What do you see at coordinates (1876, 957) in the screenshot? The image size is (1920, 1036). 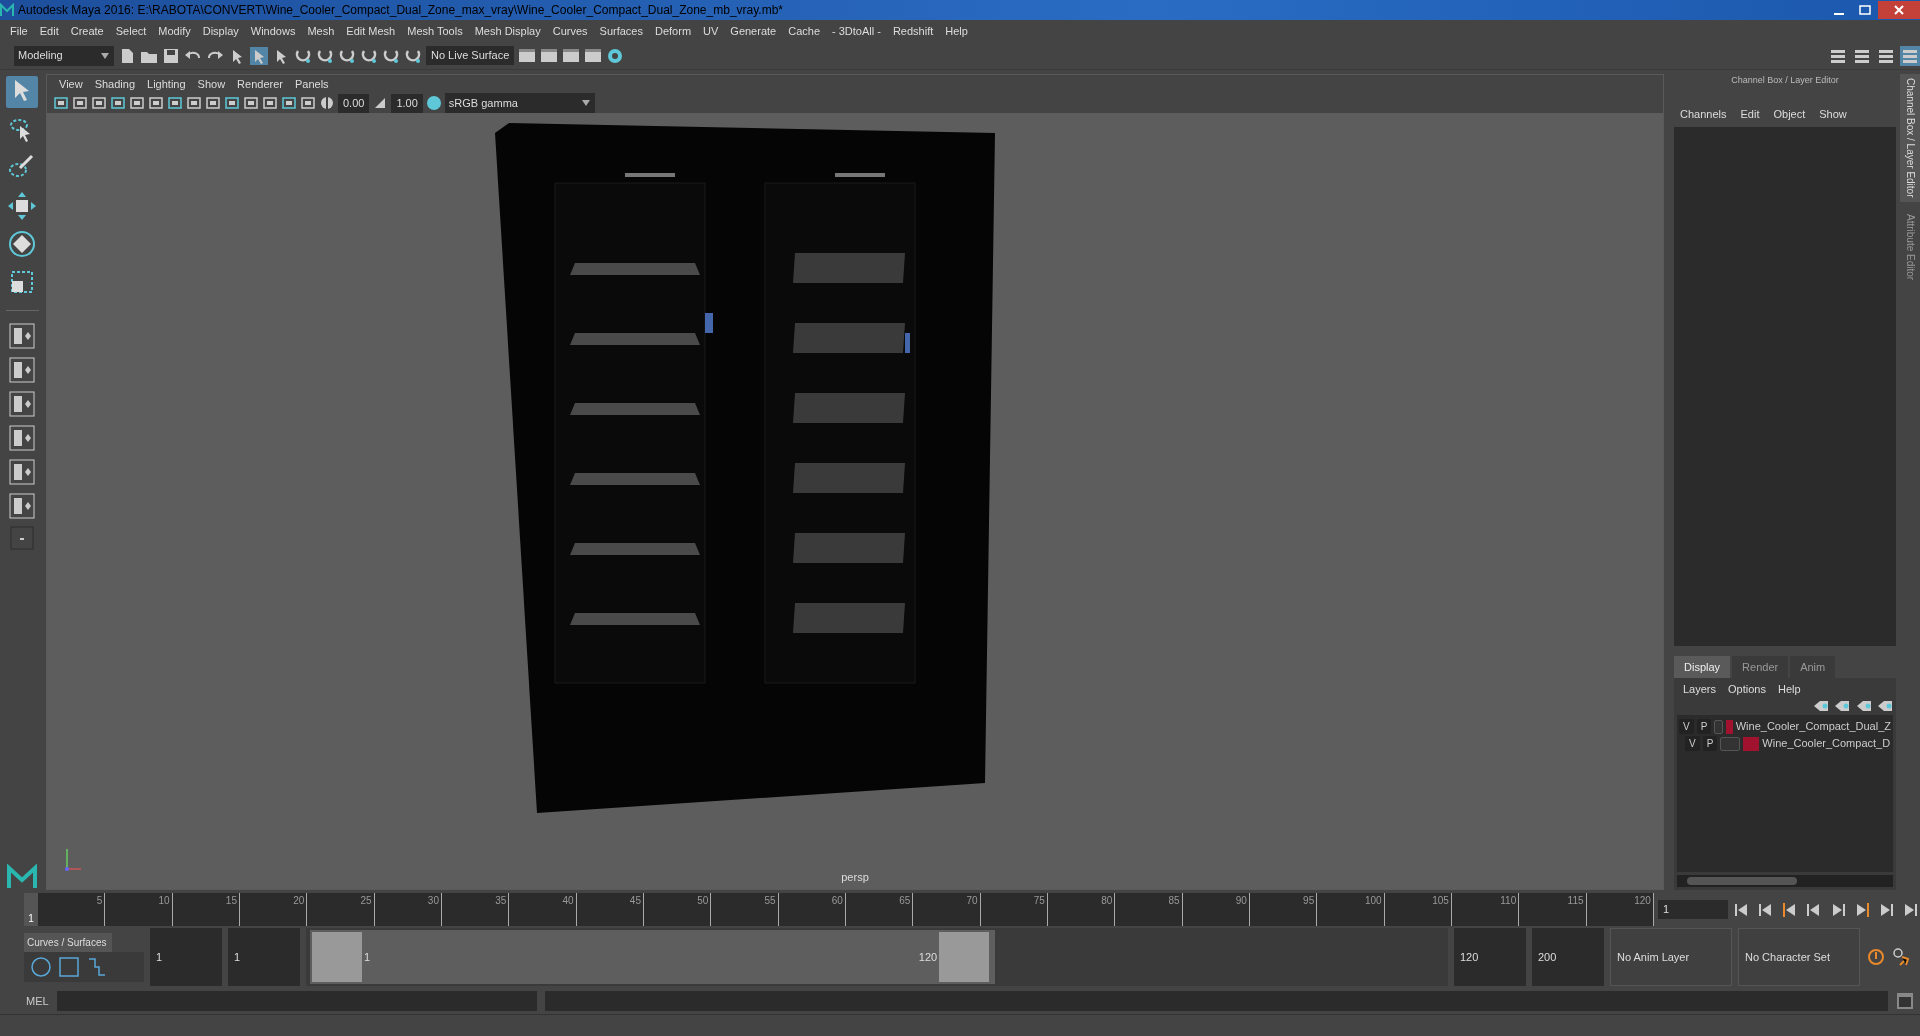 I see `auto-key-icon` at bounding box center [1876, 957].